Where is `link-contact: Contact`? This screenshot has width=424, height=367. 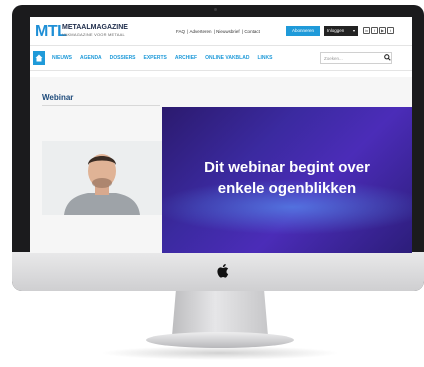
link-contact: Contact is located at coordinates (252, 31).